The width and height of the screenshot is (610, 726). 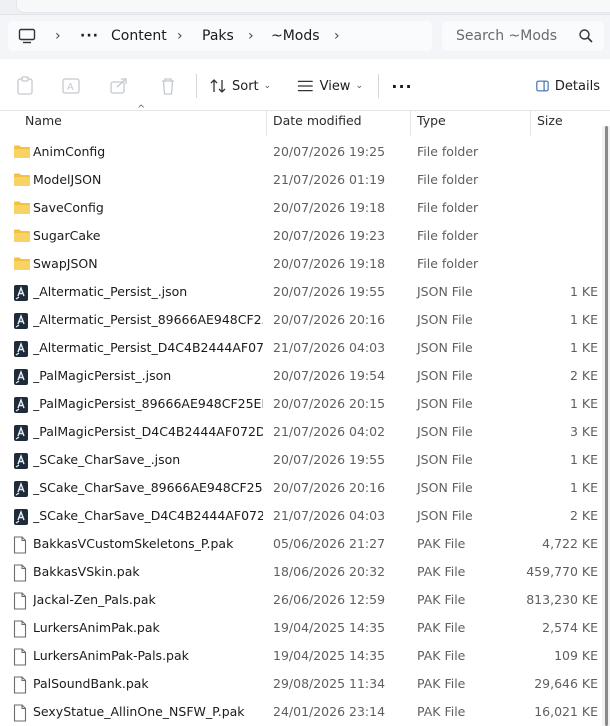 I want to click on file-name: _SCake_CharSave_.json, so click(x=107, y=459).